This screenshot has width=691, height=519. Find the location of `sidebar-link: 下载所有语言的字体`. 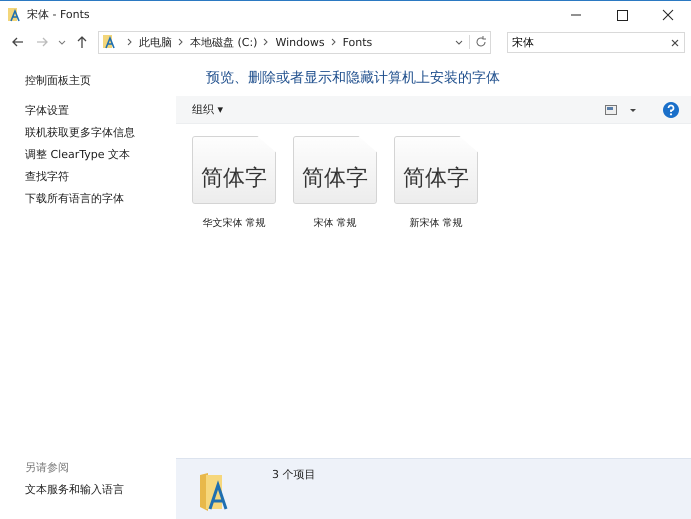

sidebar-link: 下载所有语言的字体 is located at coordinates (100, 199).